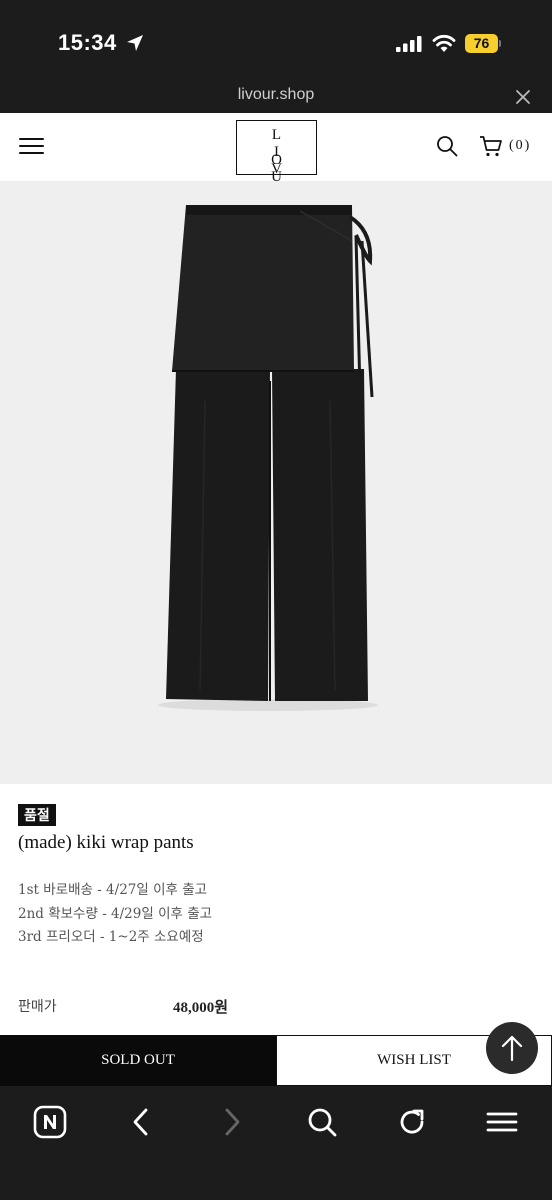 The width and height of the screenshot is (552, 1200). I want to click on status-bar: 15:34 76, so click(276, 40).